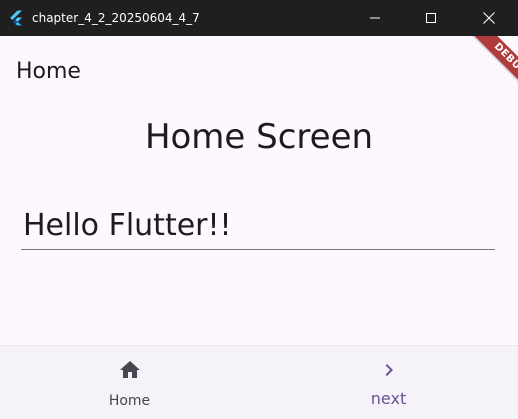  Describe the element at coordinates (489, 72) in the screenshot. I see `debug-banner-label: DEBUG` at that location.